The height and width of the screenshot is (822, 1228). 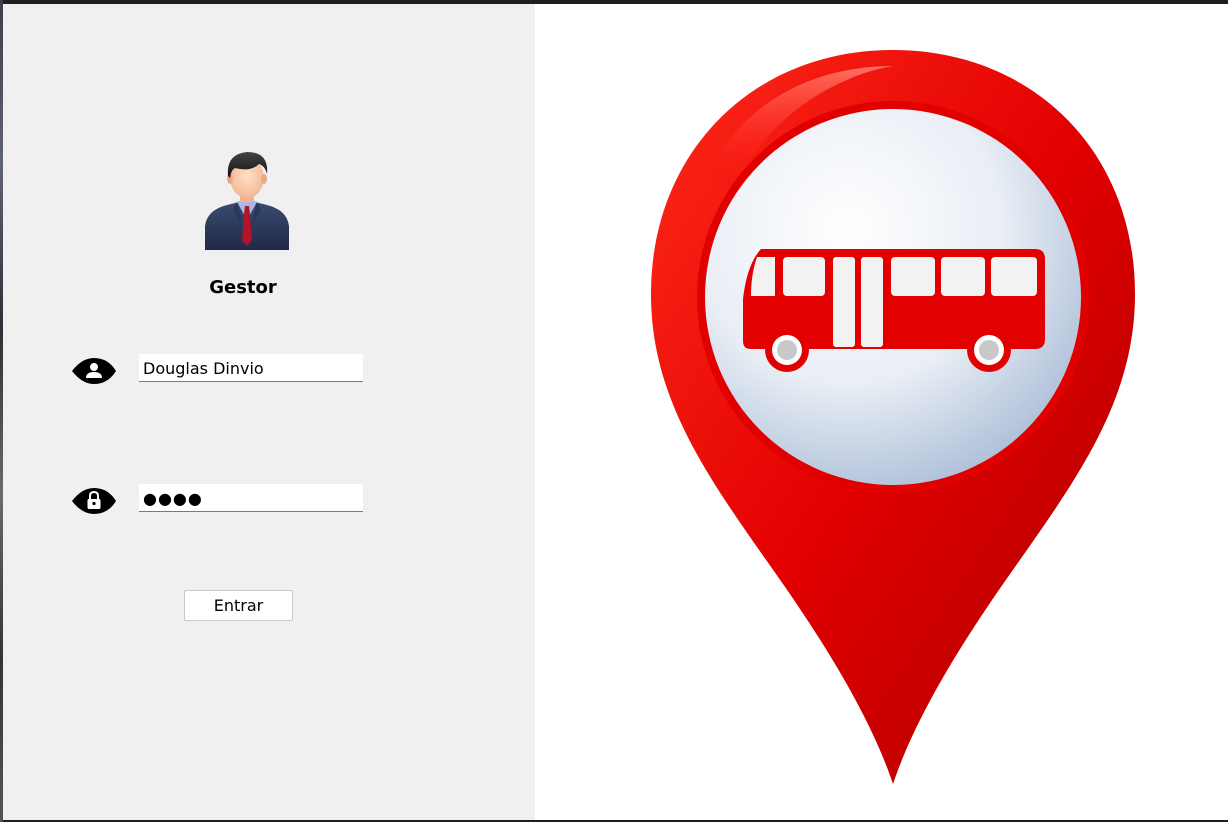 What do you see at coordinates (247, 201) in the screenshot?
I see `businessman-avatar-icon` at bounding box center [247, 201].